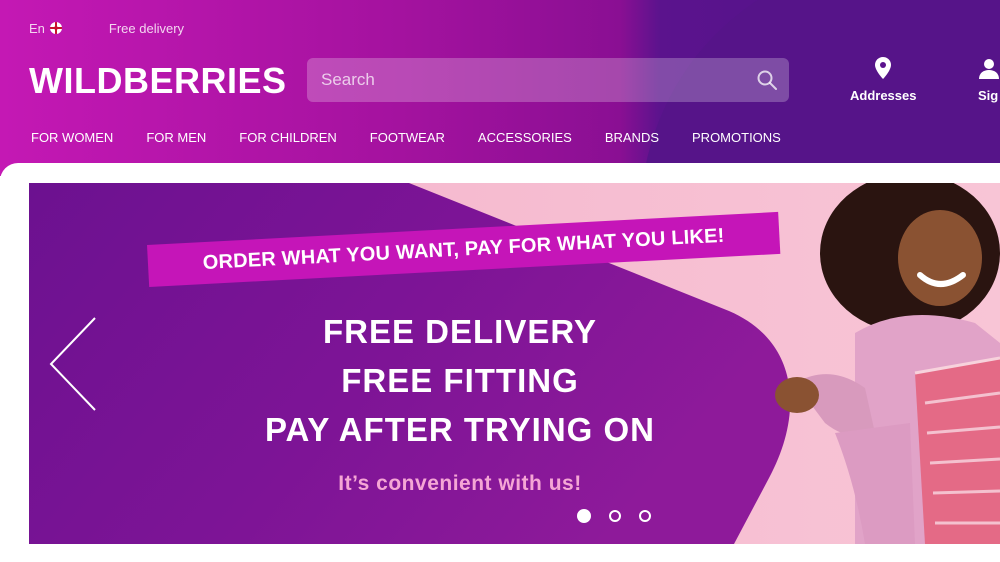 Image resolution: width=1000 pixels, height=562 pixels. I want to click on nav-item-for-men: FOR MEN, so click(176, 137).